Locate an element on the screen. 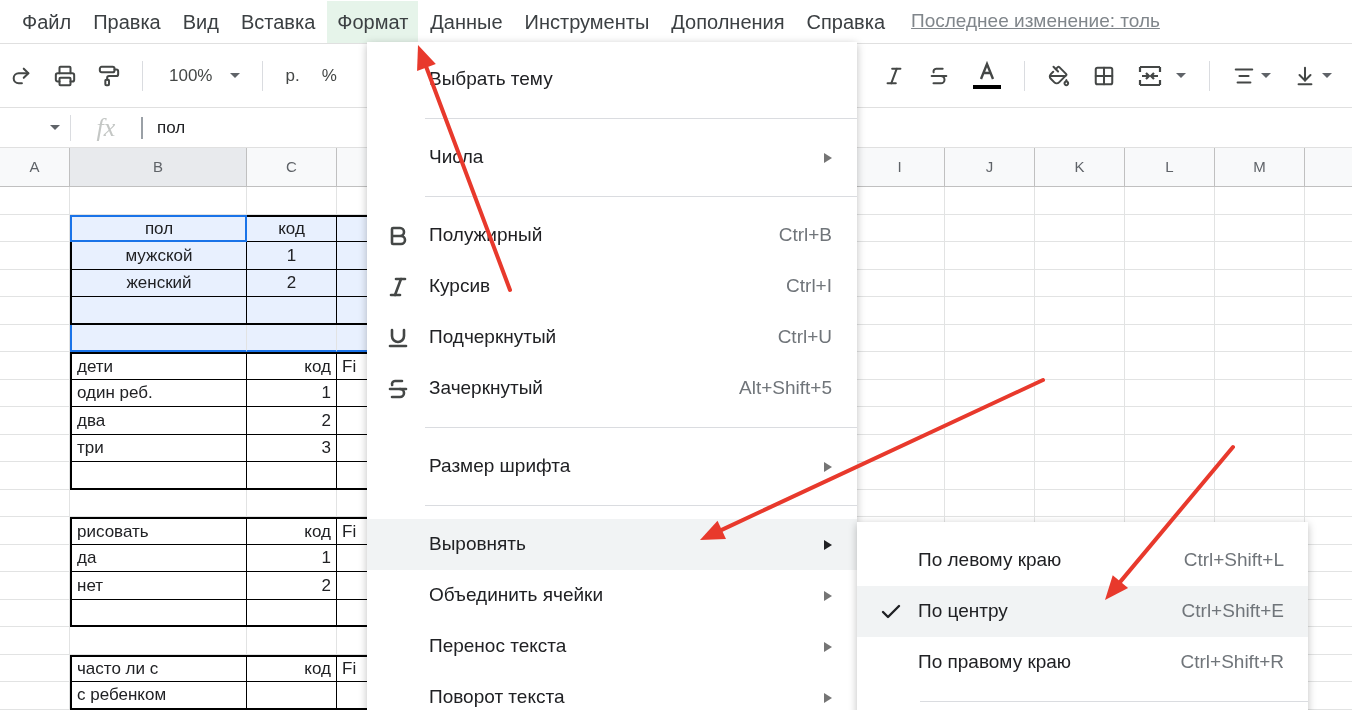  column-header: C is located at coordinates (292, 167).